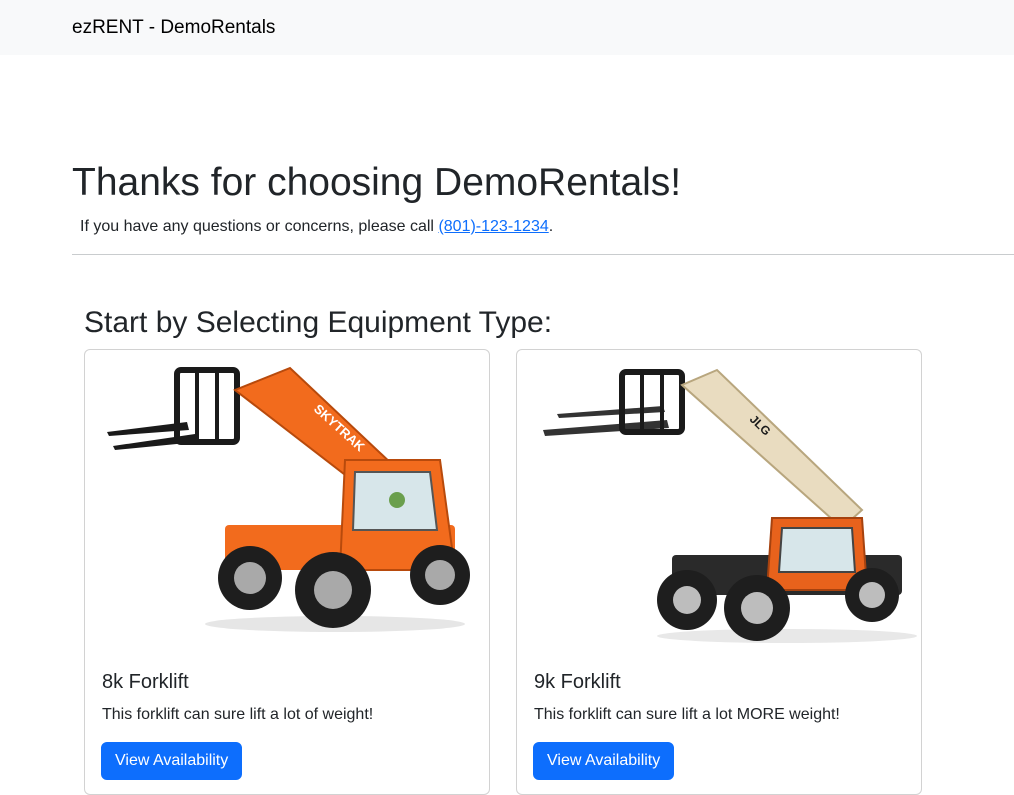 This screenshot has height=795, width=1014. I want to click on section-title: Start by Selecting Equipment Type:, so click(318, 322).